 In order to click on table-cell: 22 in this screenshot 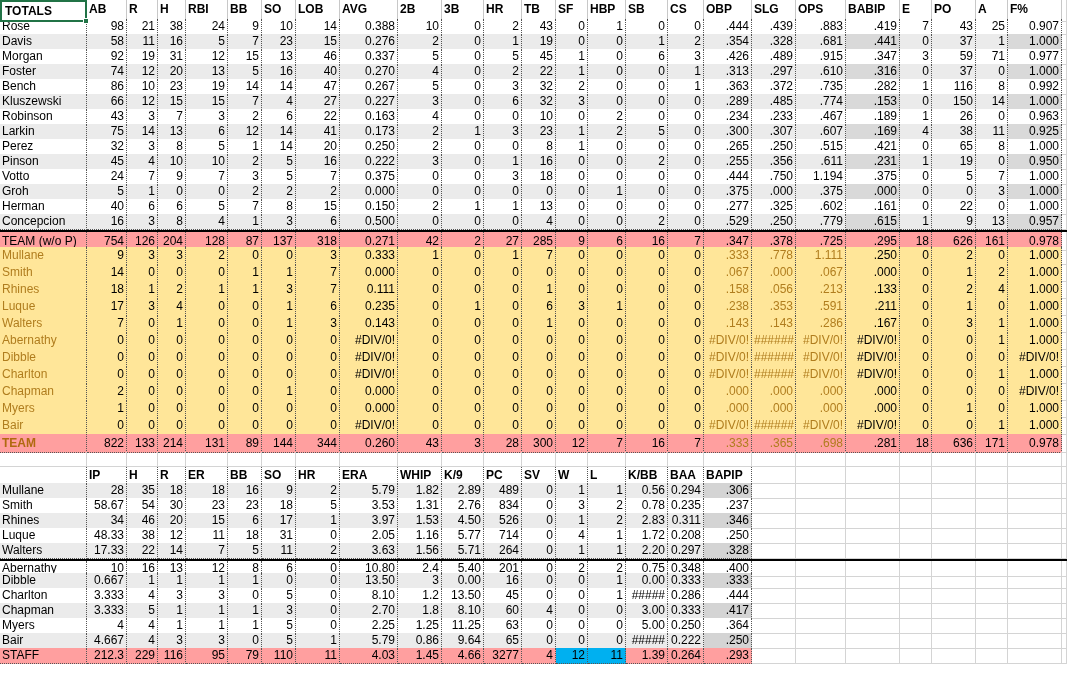, I will do `click(954, 207)`.